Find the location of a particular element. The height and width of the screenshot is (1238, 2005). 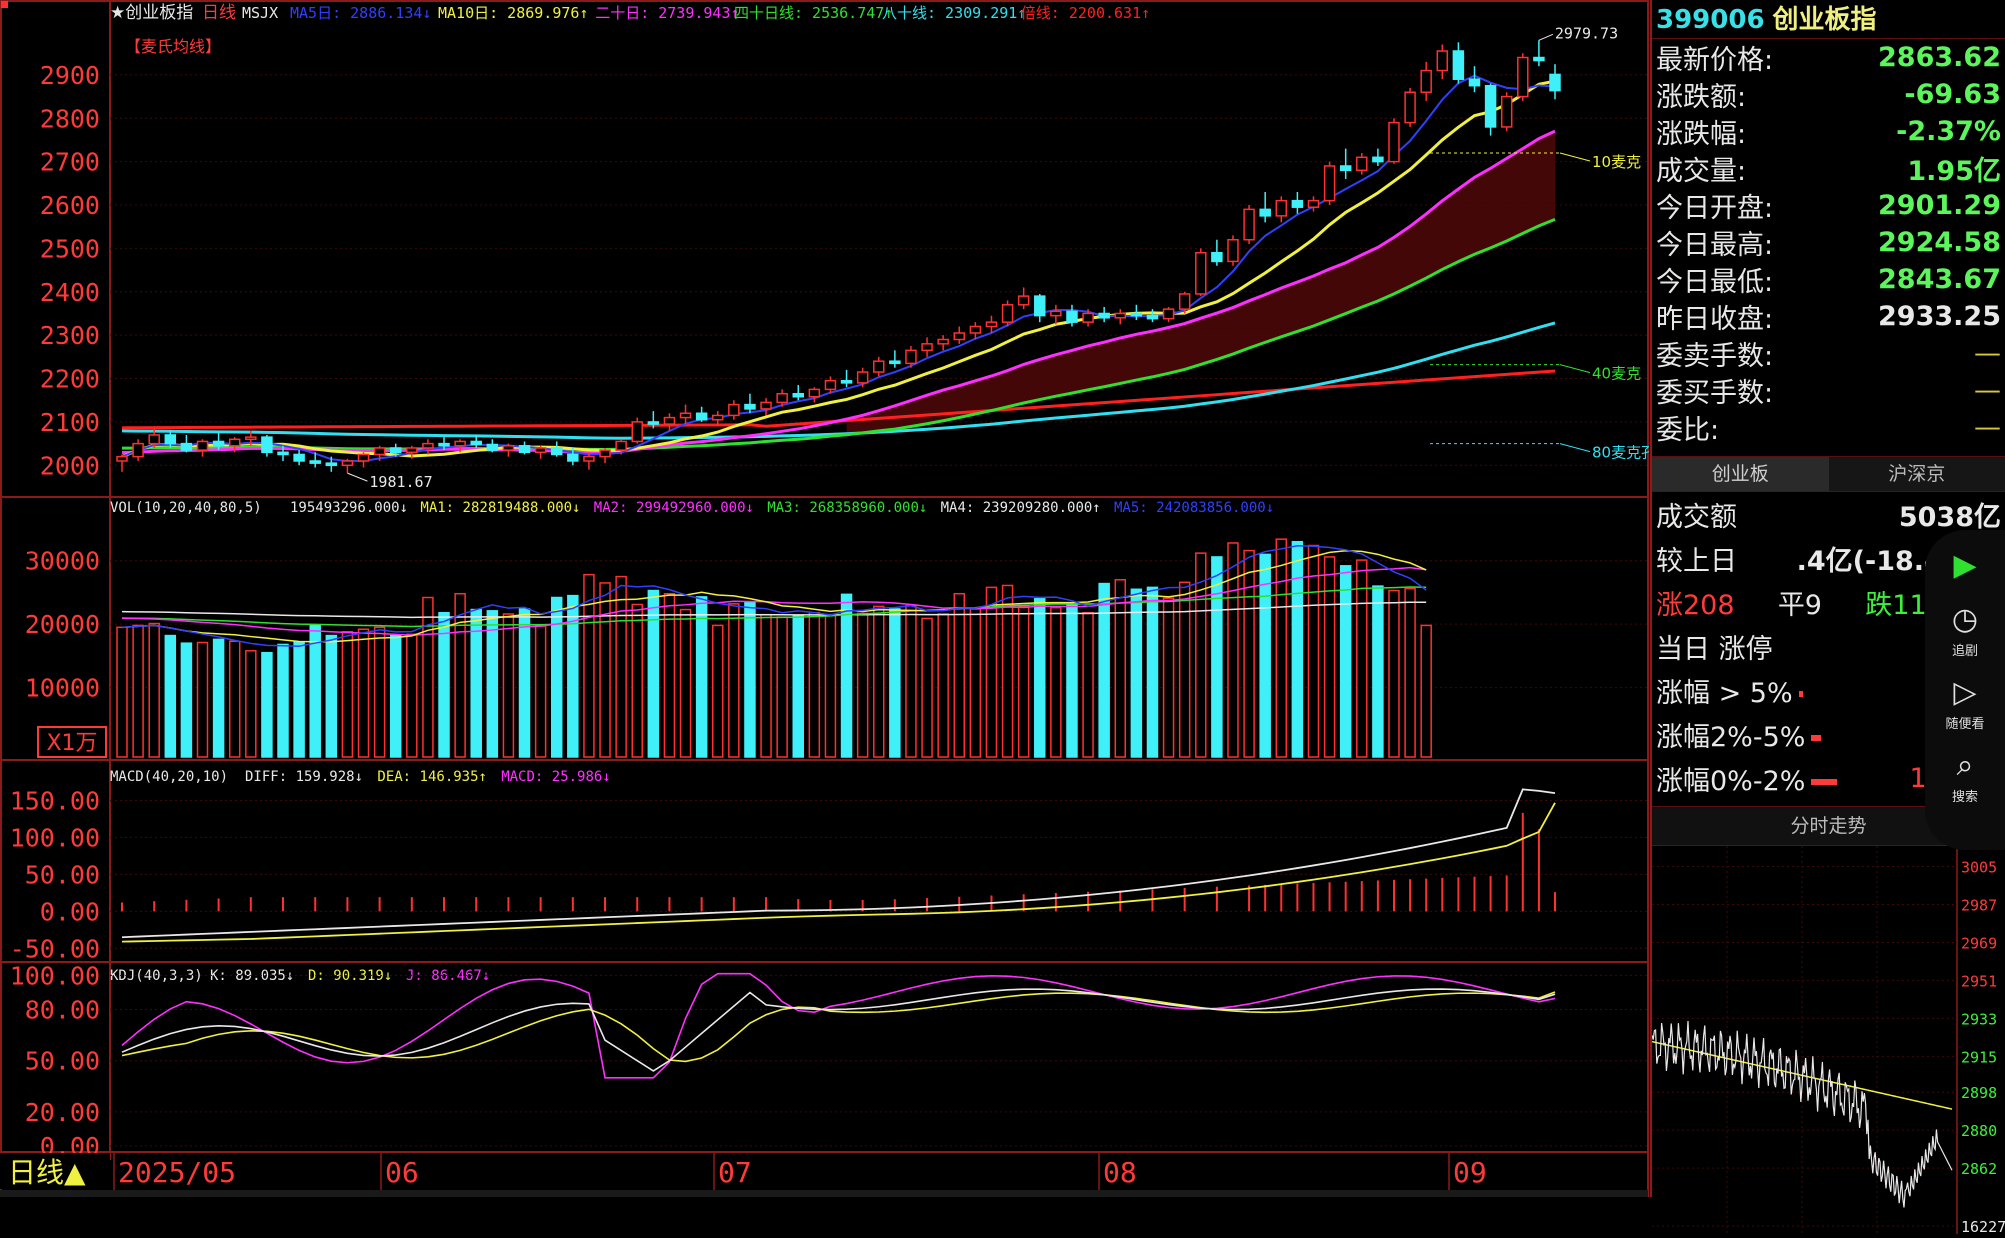

quote-value: -69.63 is located at coordinates (1952, 94).